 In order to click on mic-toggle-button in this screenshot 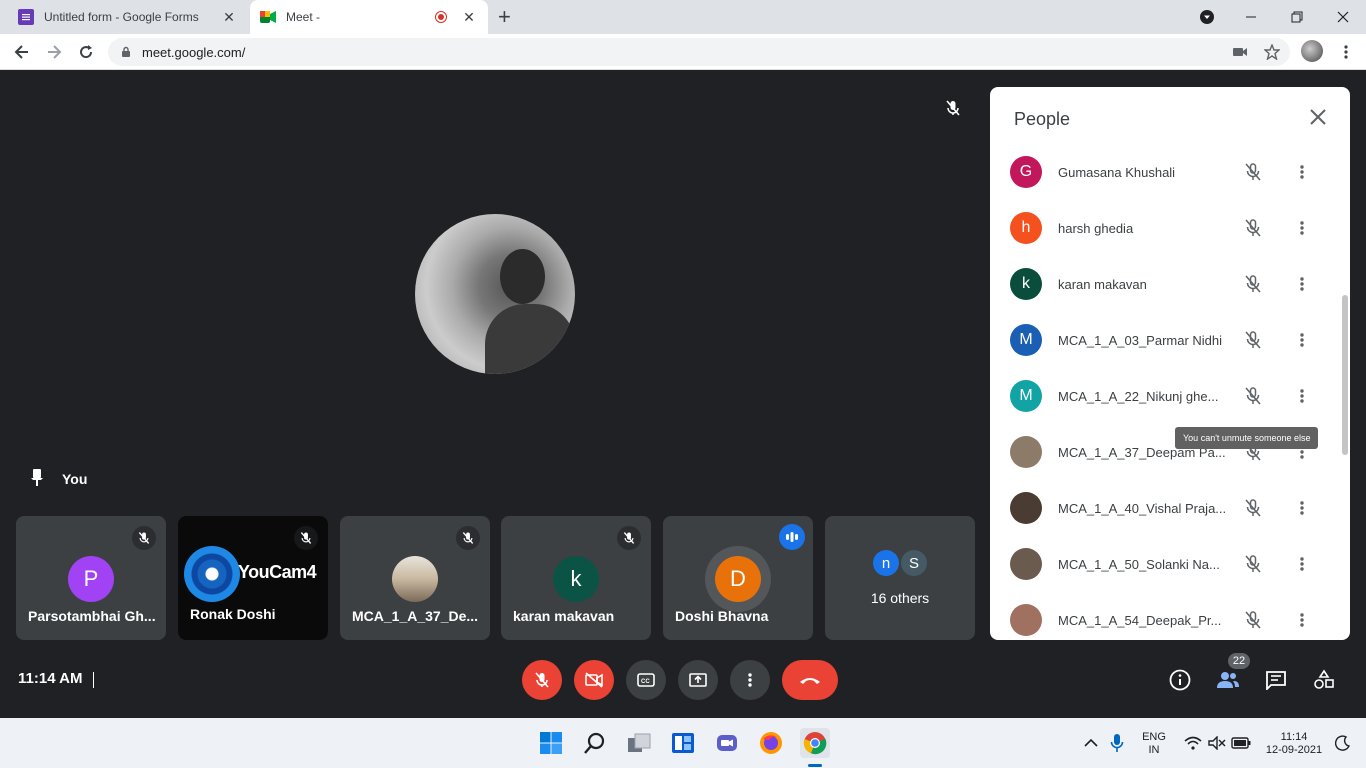, I will do `click(542, 680)`.